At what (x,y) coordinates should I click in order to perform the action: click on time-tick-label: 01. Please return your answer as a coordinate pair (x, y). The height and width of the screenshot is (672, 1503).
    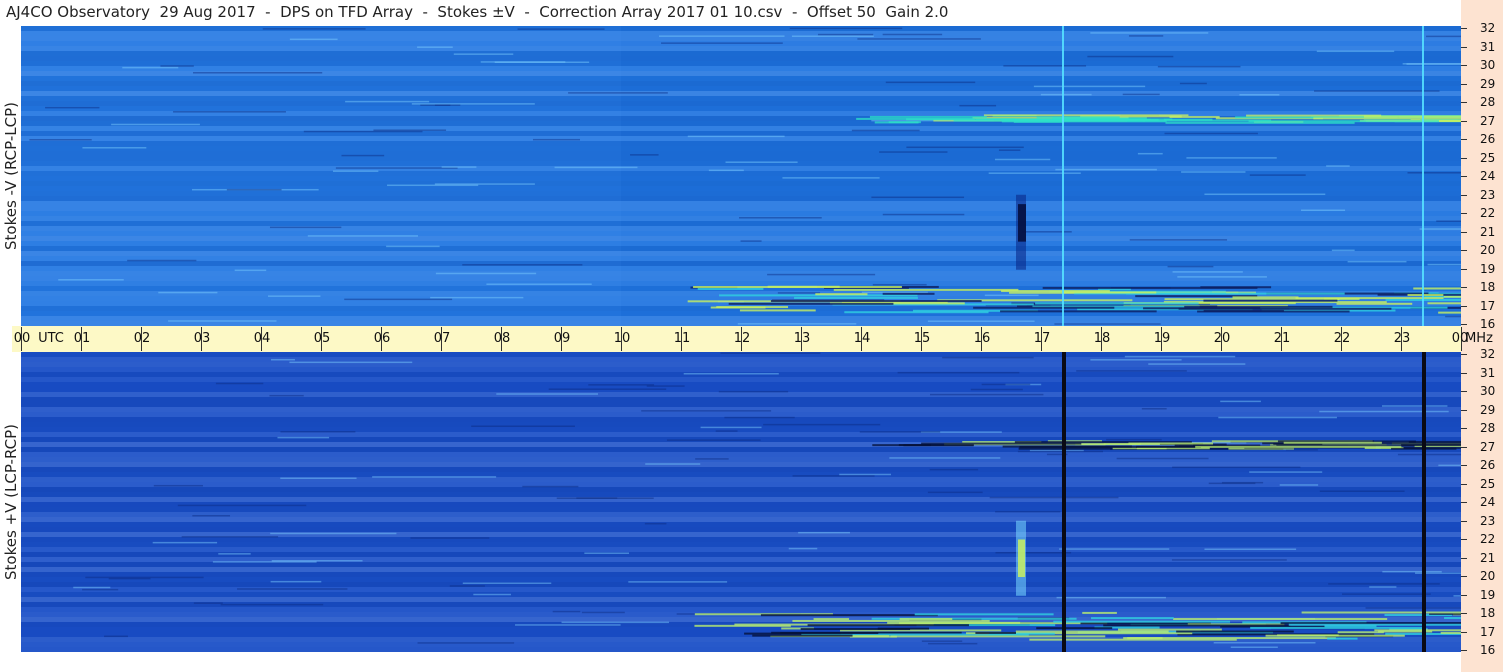
    Looking at the image, I should click on (82, 338).